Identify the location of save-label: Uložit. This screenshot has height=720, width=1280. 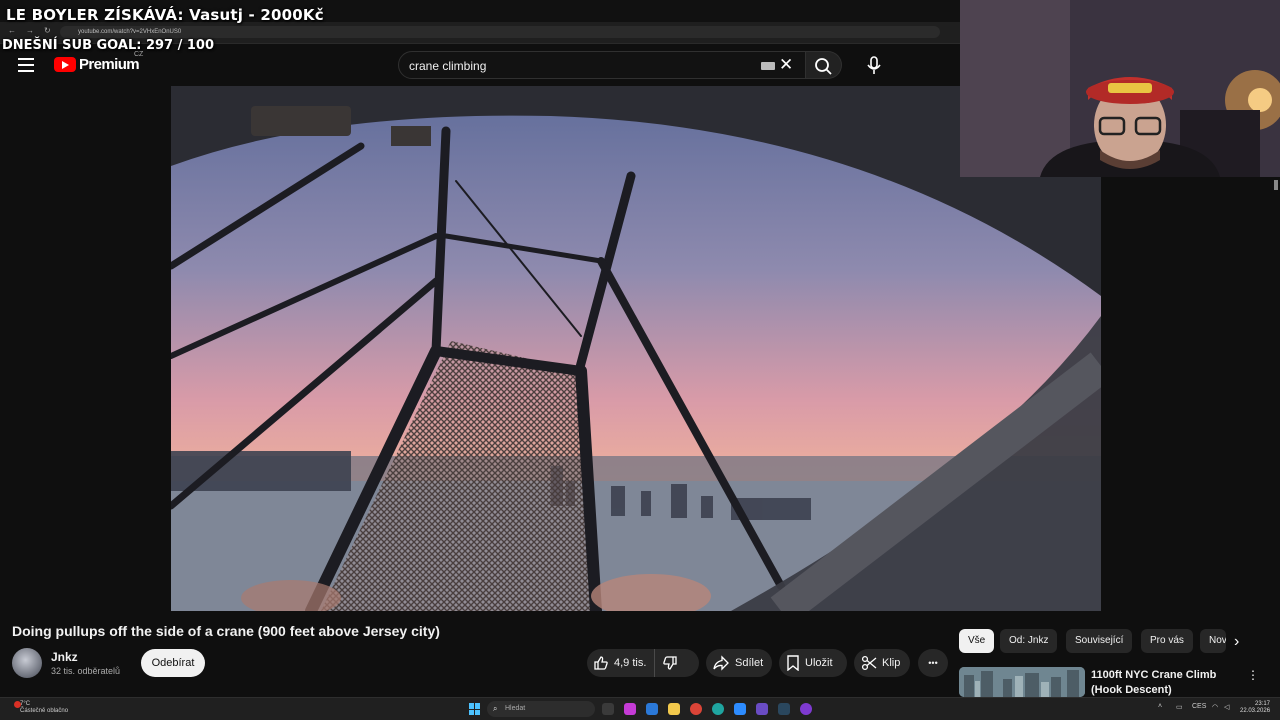
(819, 663).